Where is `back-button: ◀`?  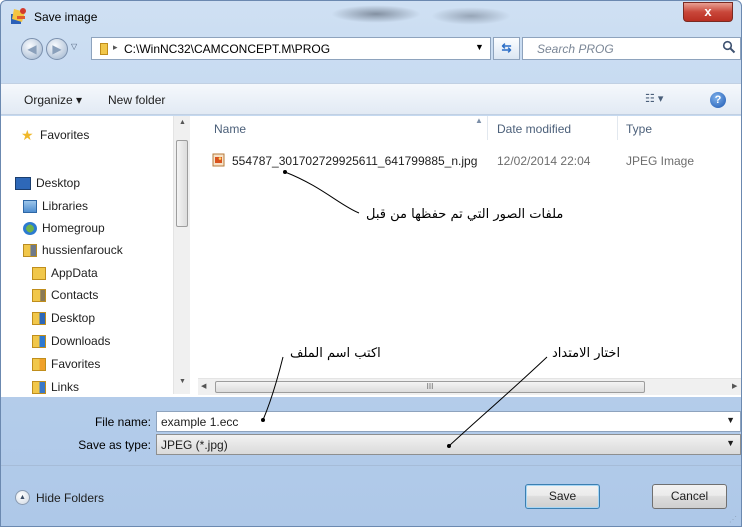
back-button: ◀ is located at coordinates (32, 49).